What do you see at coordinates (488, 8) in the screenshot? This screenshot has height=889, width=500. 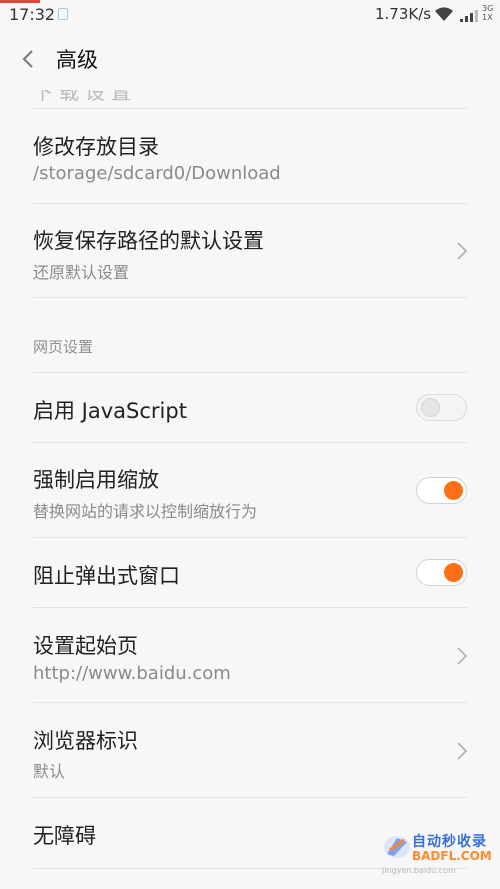 I see `network-type-top: 3G` at bounding box center [488, 8].